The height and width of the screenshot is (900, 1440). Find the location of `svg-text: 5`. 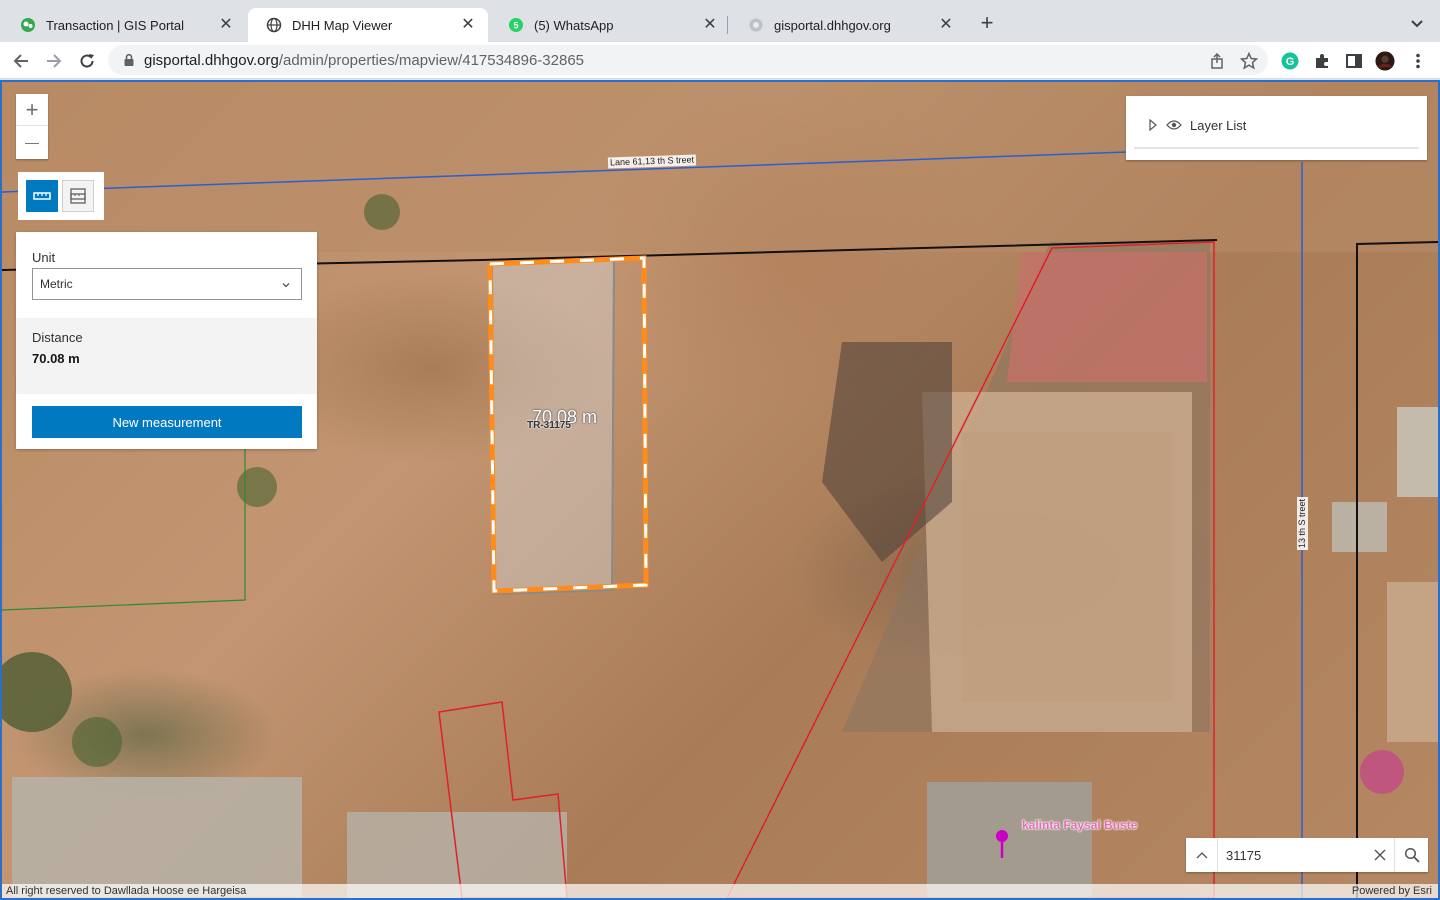

svg-text: 5 is located at coordinates (515, 26).